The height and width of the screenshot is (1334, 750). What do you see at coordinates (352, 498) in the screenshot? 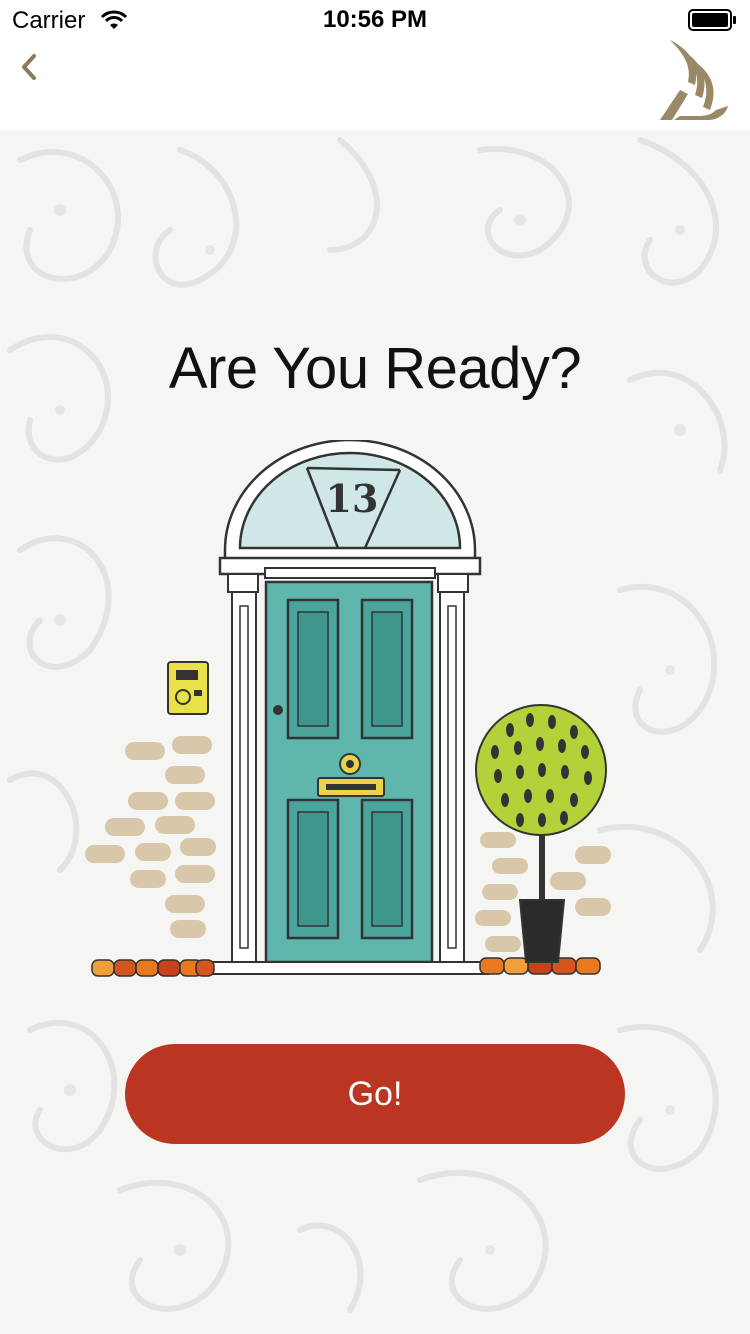
I see `door-number: 13` at bounding box center [352, 498].